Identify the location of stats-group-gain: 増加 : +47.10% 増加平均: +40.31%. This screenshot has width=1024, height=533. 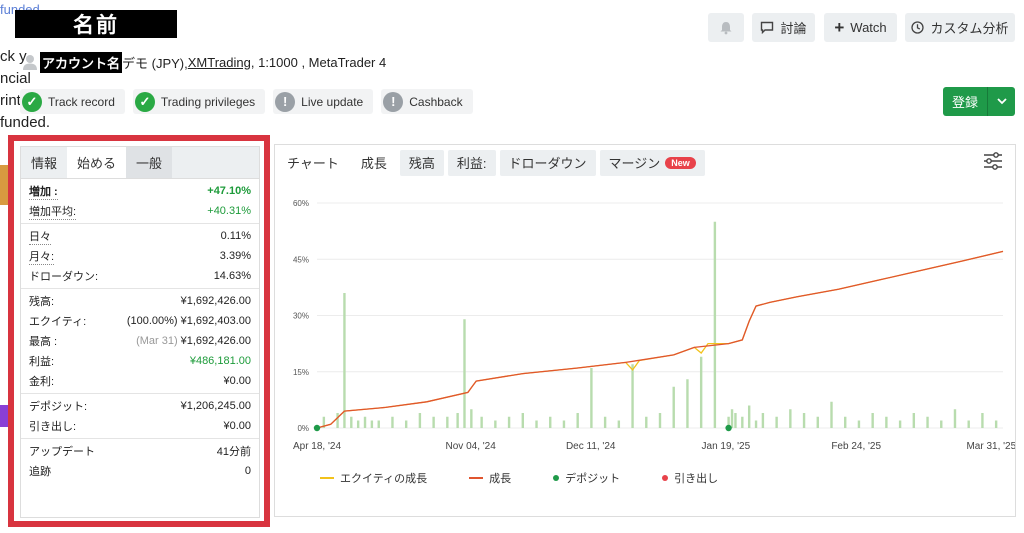
(140, 201).